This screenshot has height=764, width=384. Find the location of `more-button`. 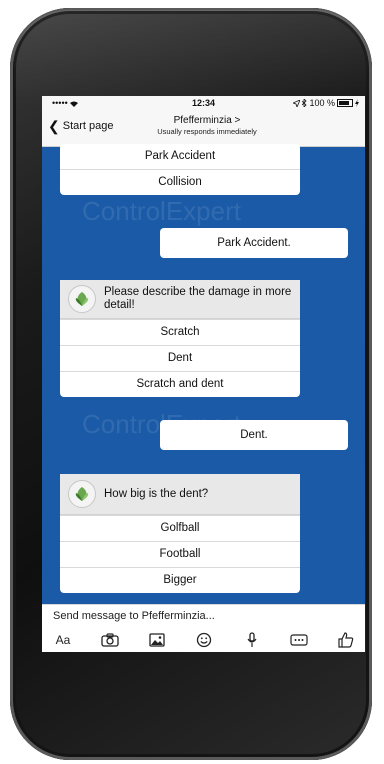

more-button is located at coordinates (299, 640).